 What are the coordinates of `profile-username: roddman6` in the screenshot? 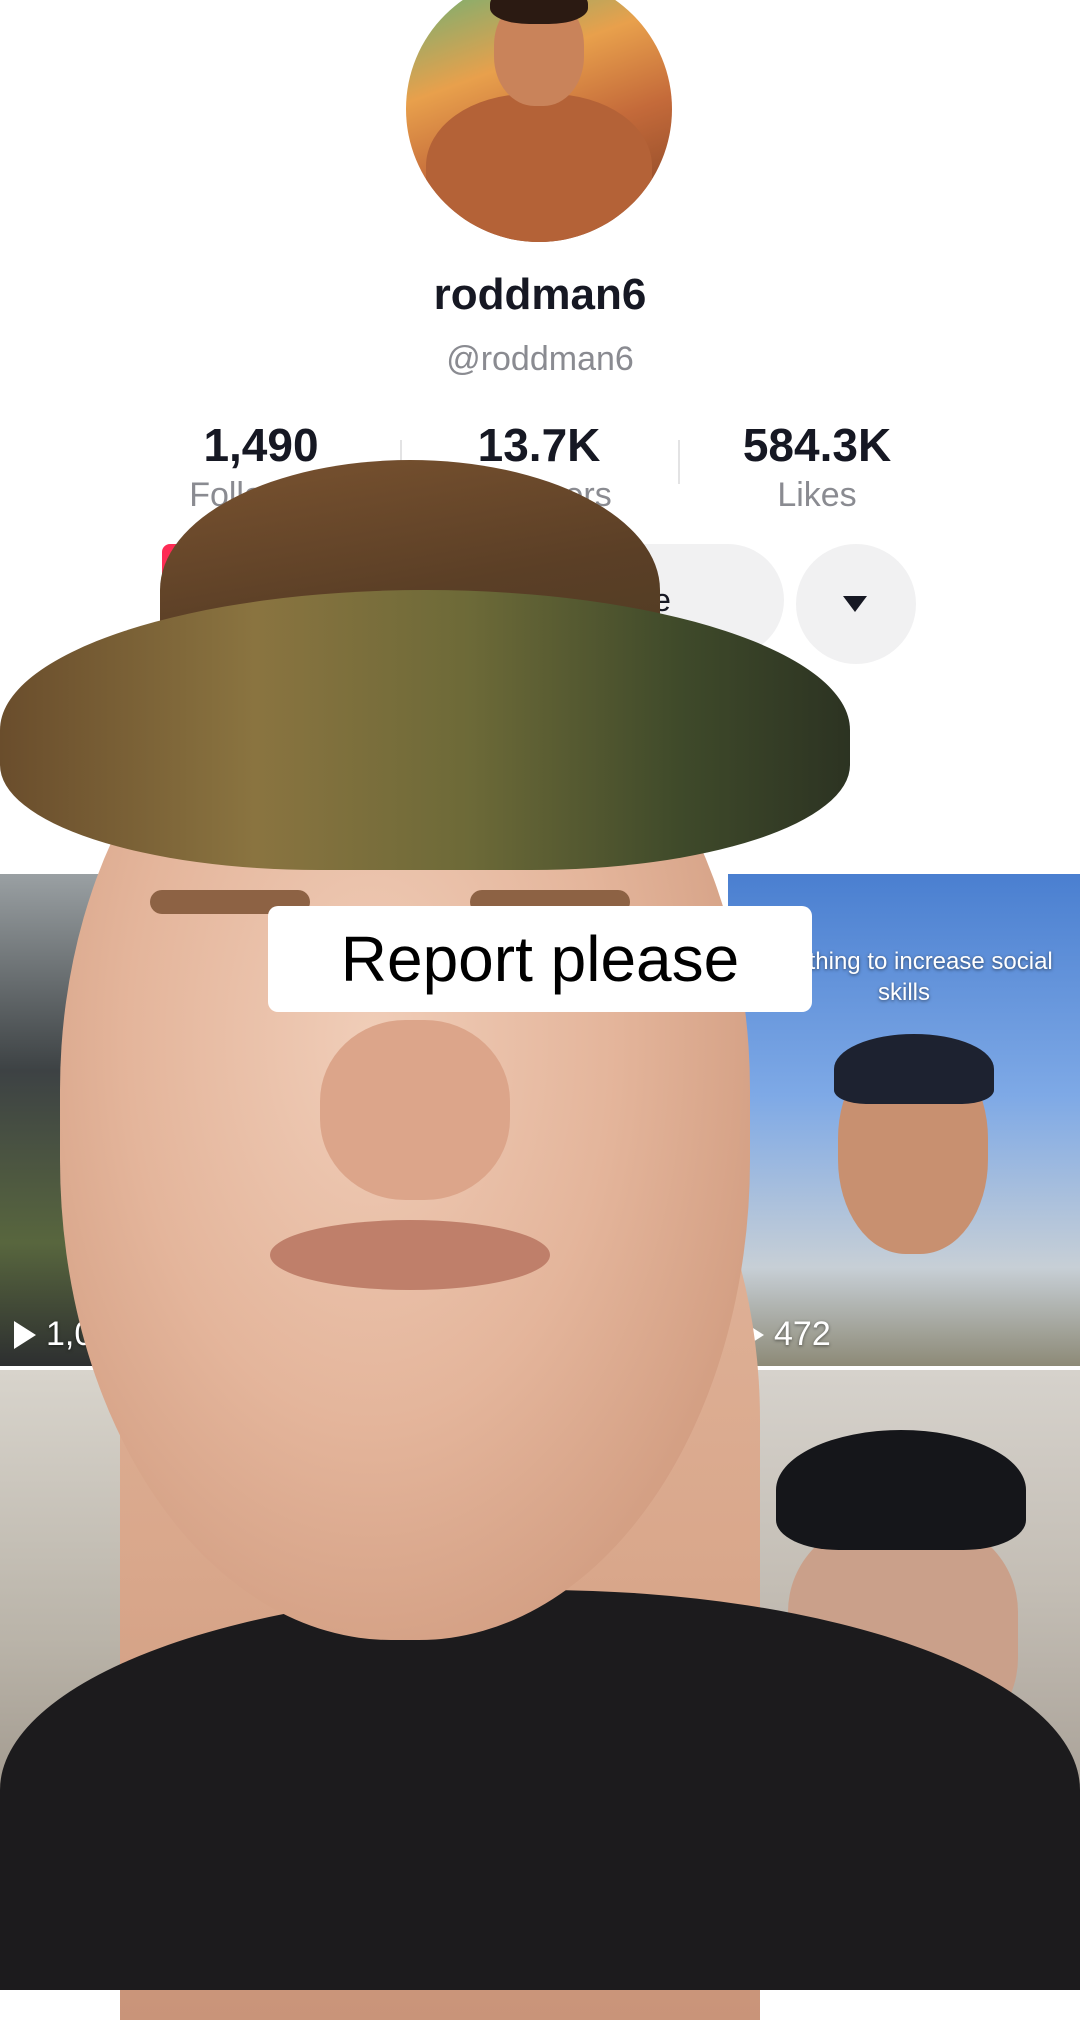 It's located at (540, 294).